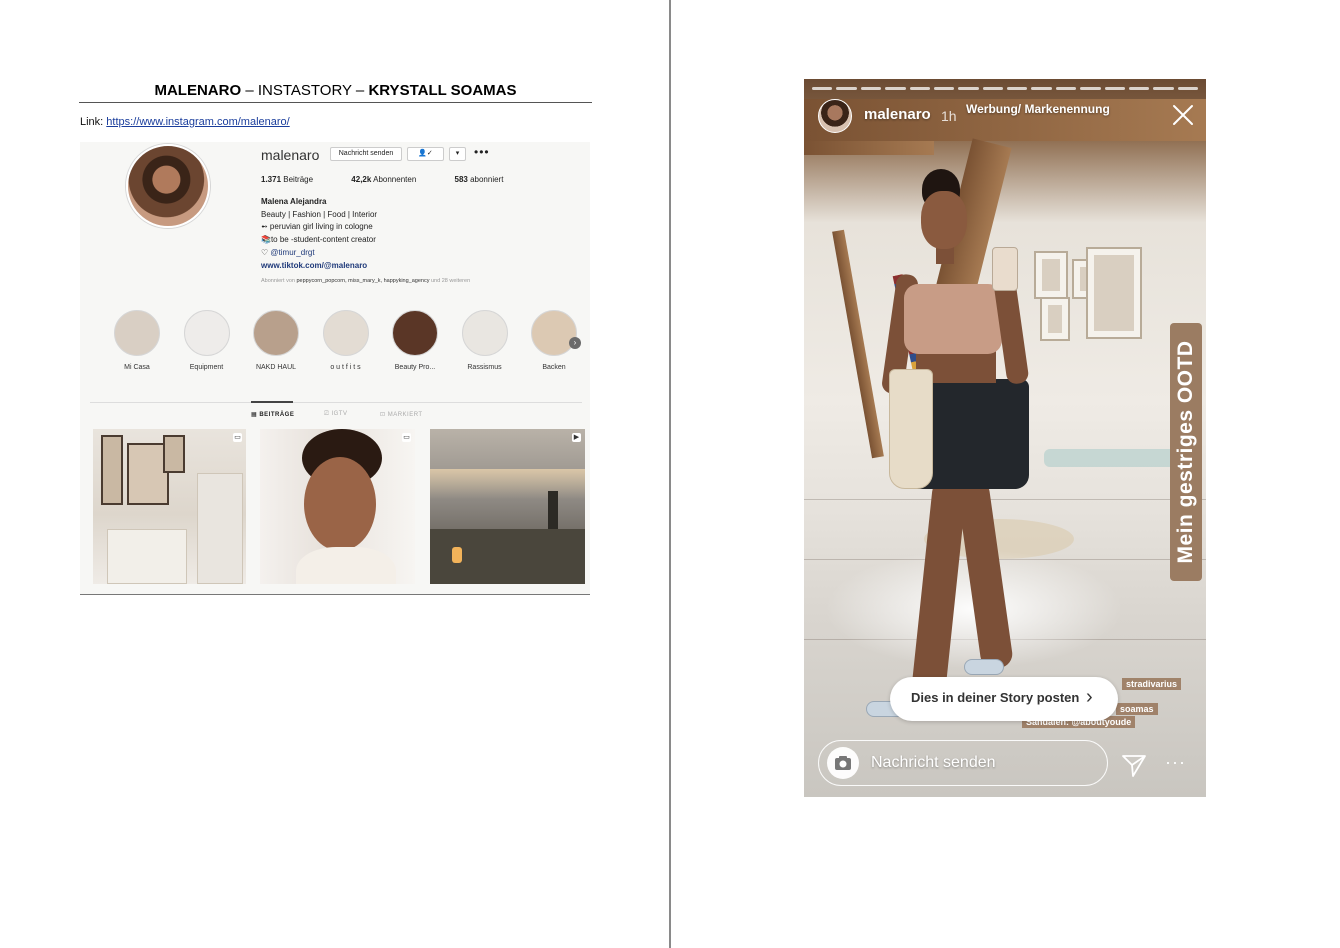 The height and width of the screenshot is (948, 1340). I want to click on post-thumbnail-portrait: ▭, so click(337, 506).